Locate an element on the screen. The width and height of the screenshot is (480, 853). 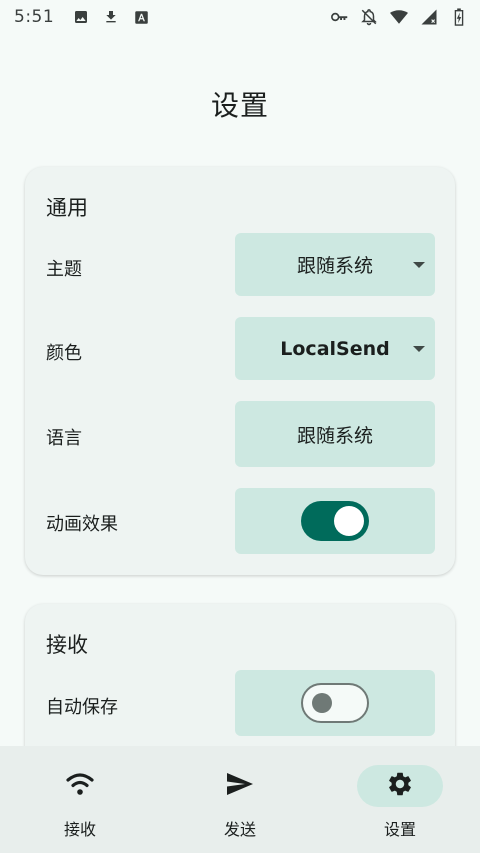
font-icon is located at coordinates (141, 17).